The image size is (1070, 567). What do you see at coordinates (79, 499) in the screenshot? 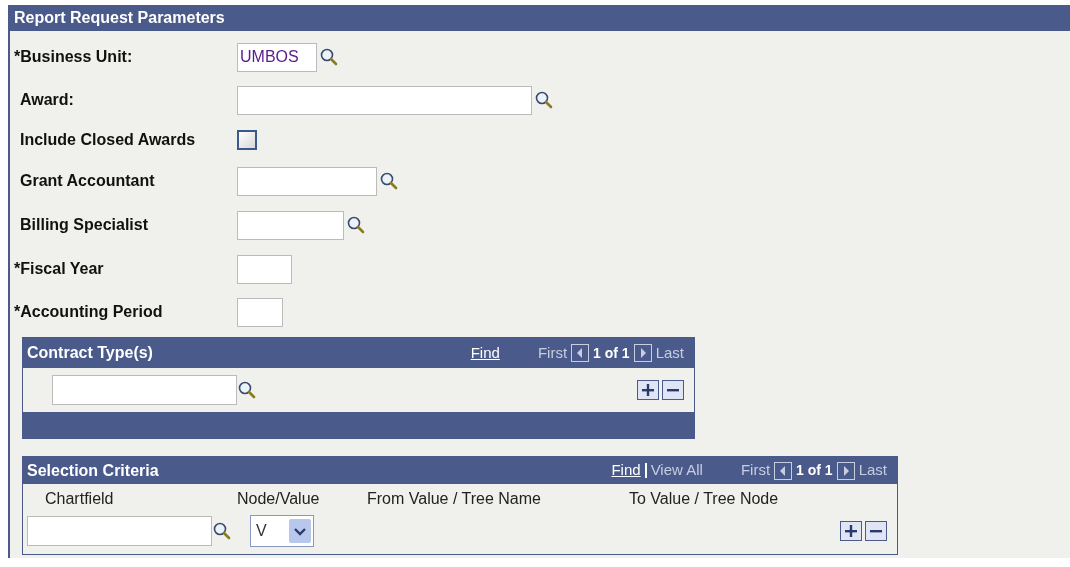
I see `column-header: Chartfield` at bounding box center [79, 499].